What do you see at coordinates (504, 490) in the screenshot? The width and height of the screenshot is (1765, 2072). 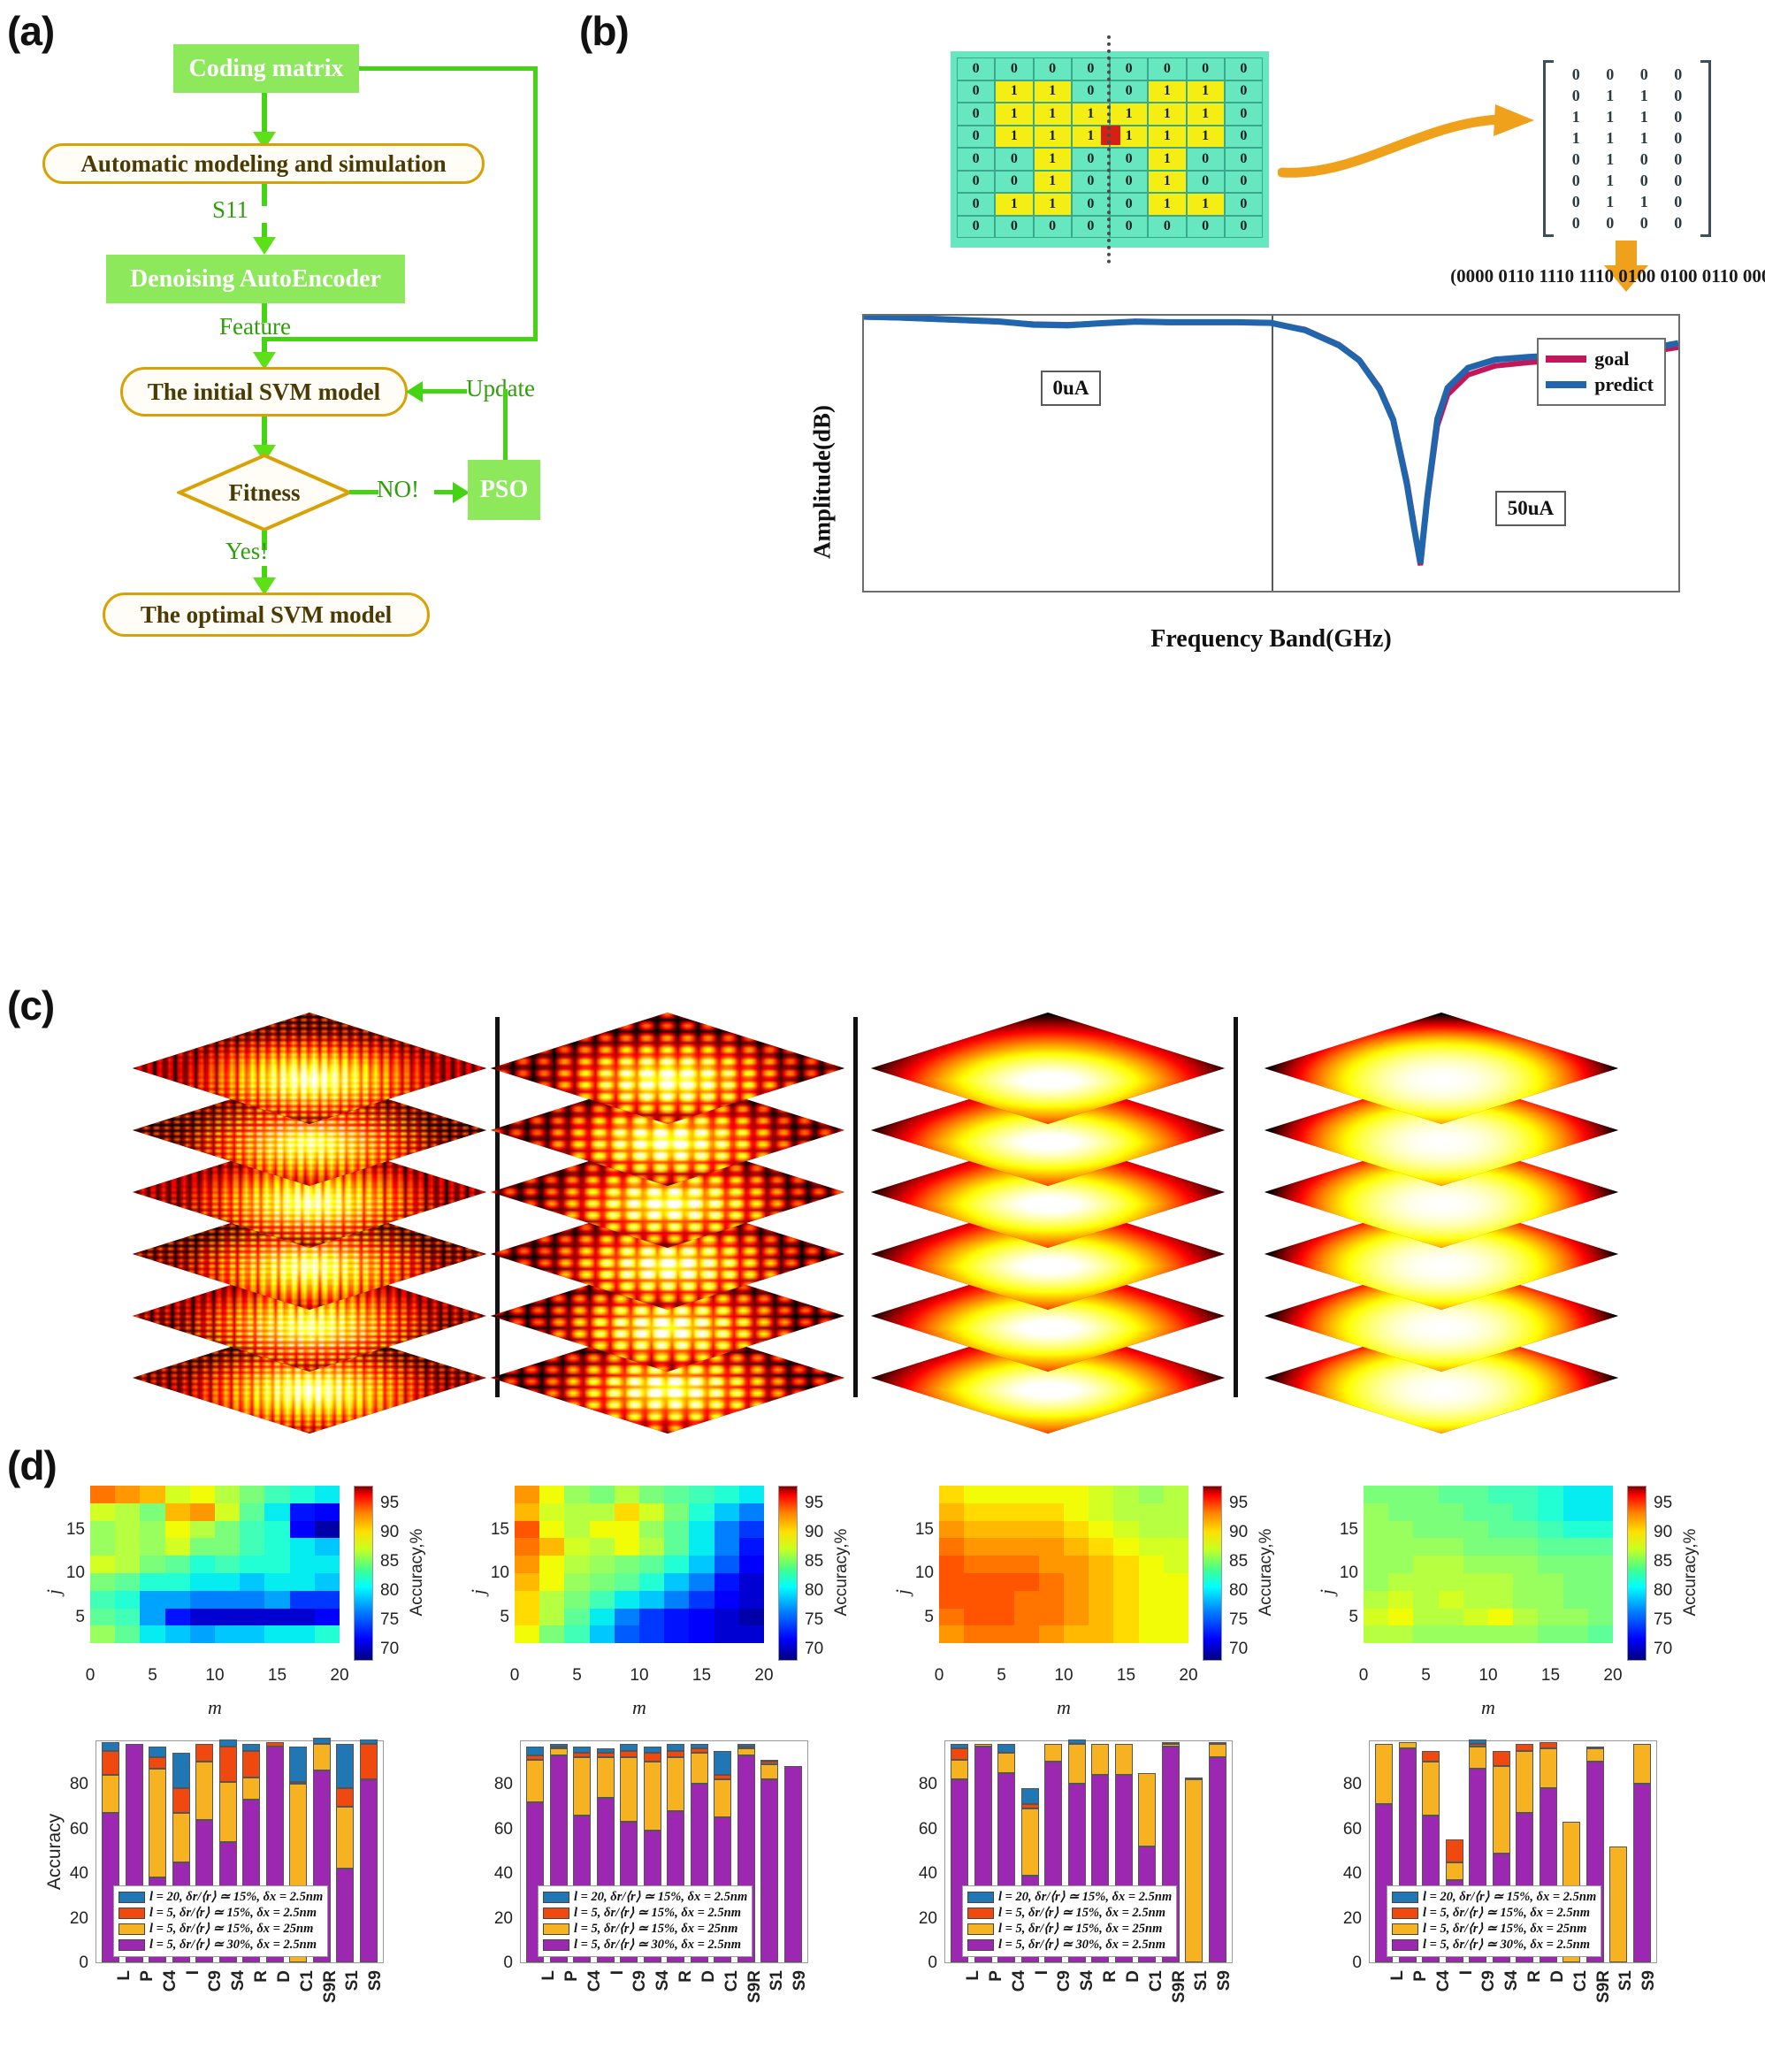 I see `node-pso: PSO` at bounding box center [504, 490].